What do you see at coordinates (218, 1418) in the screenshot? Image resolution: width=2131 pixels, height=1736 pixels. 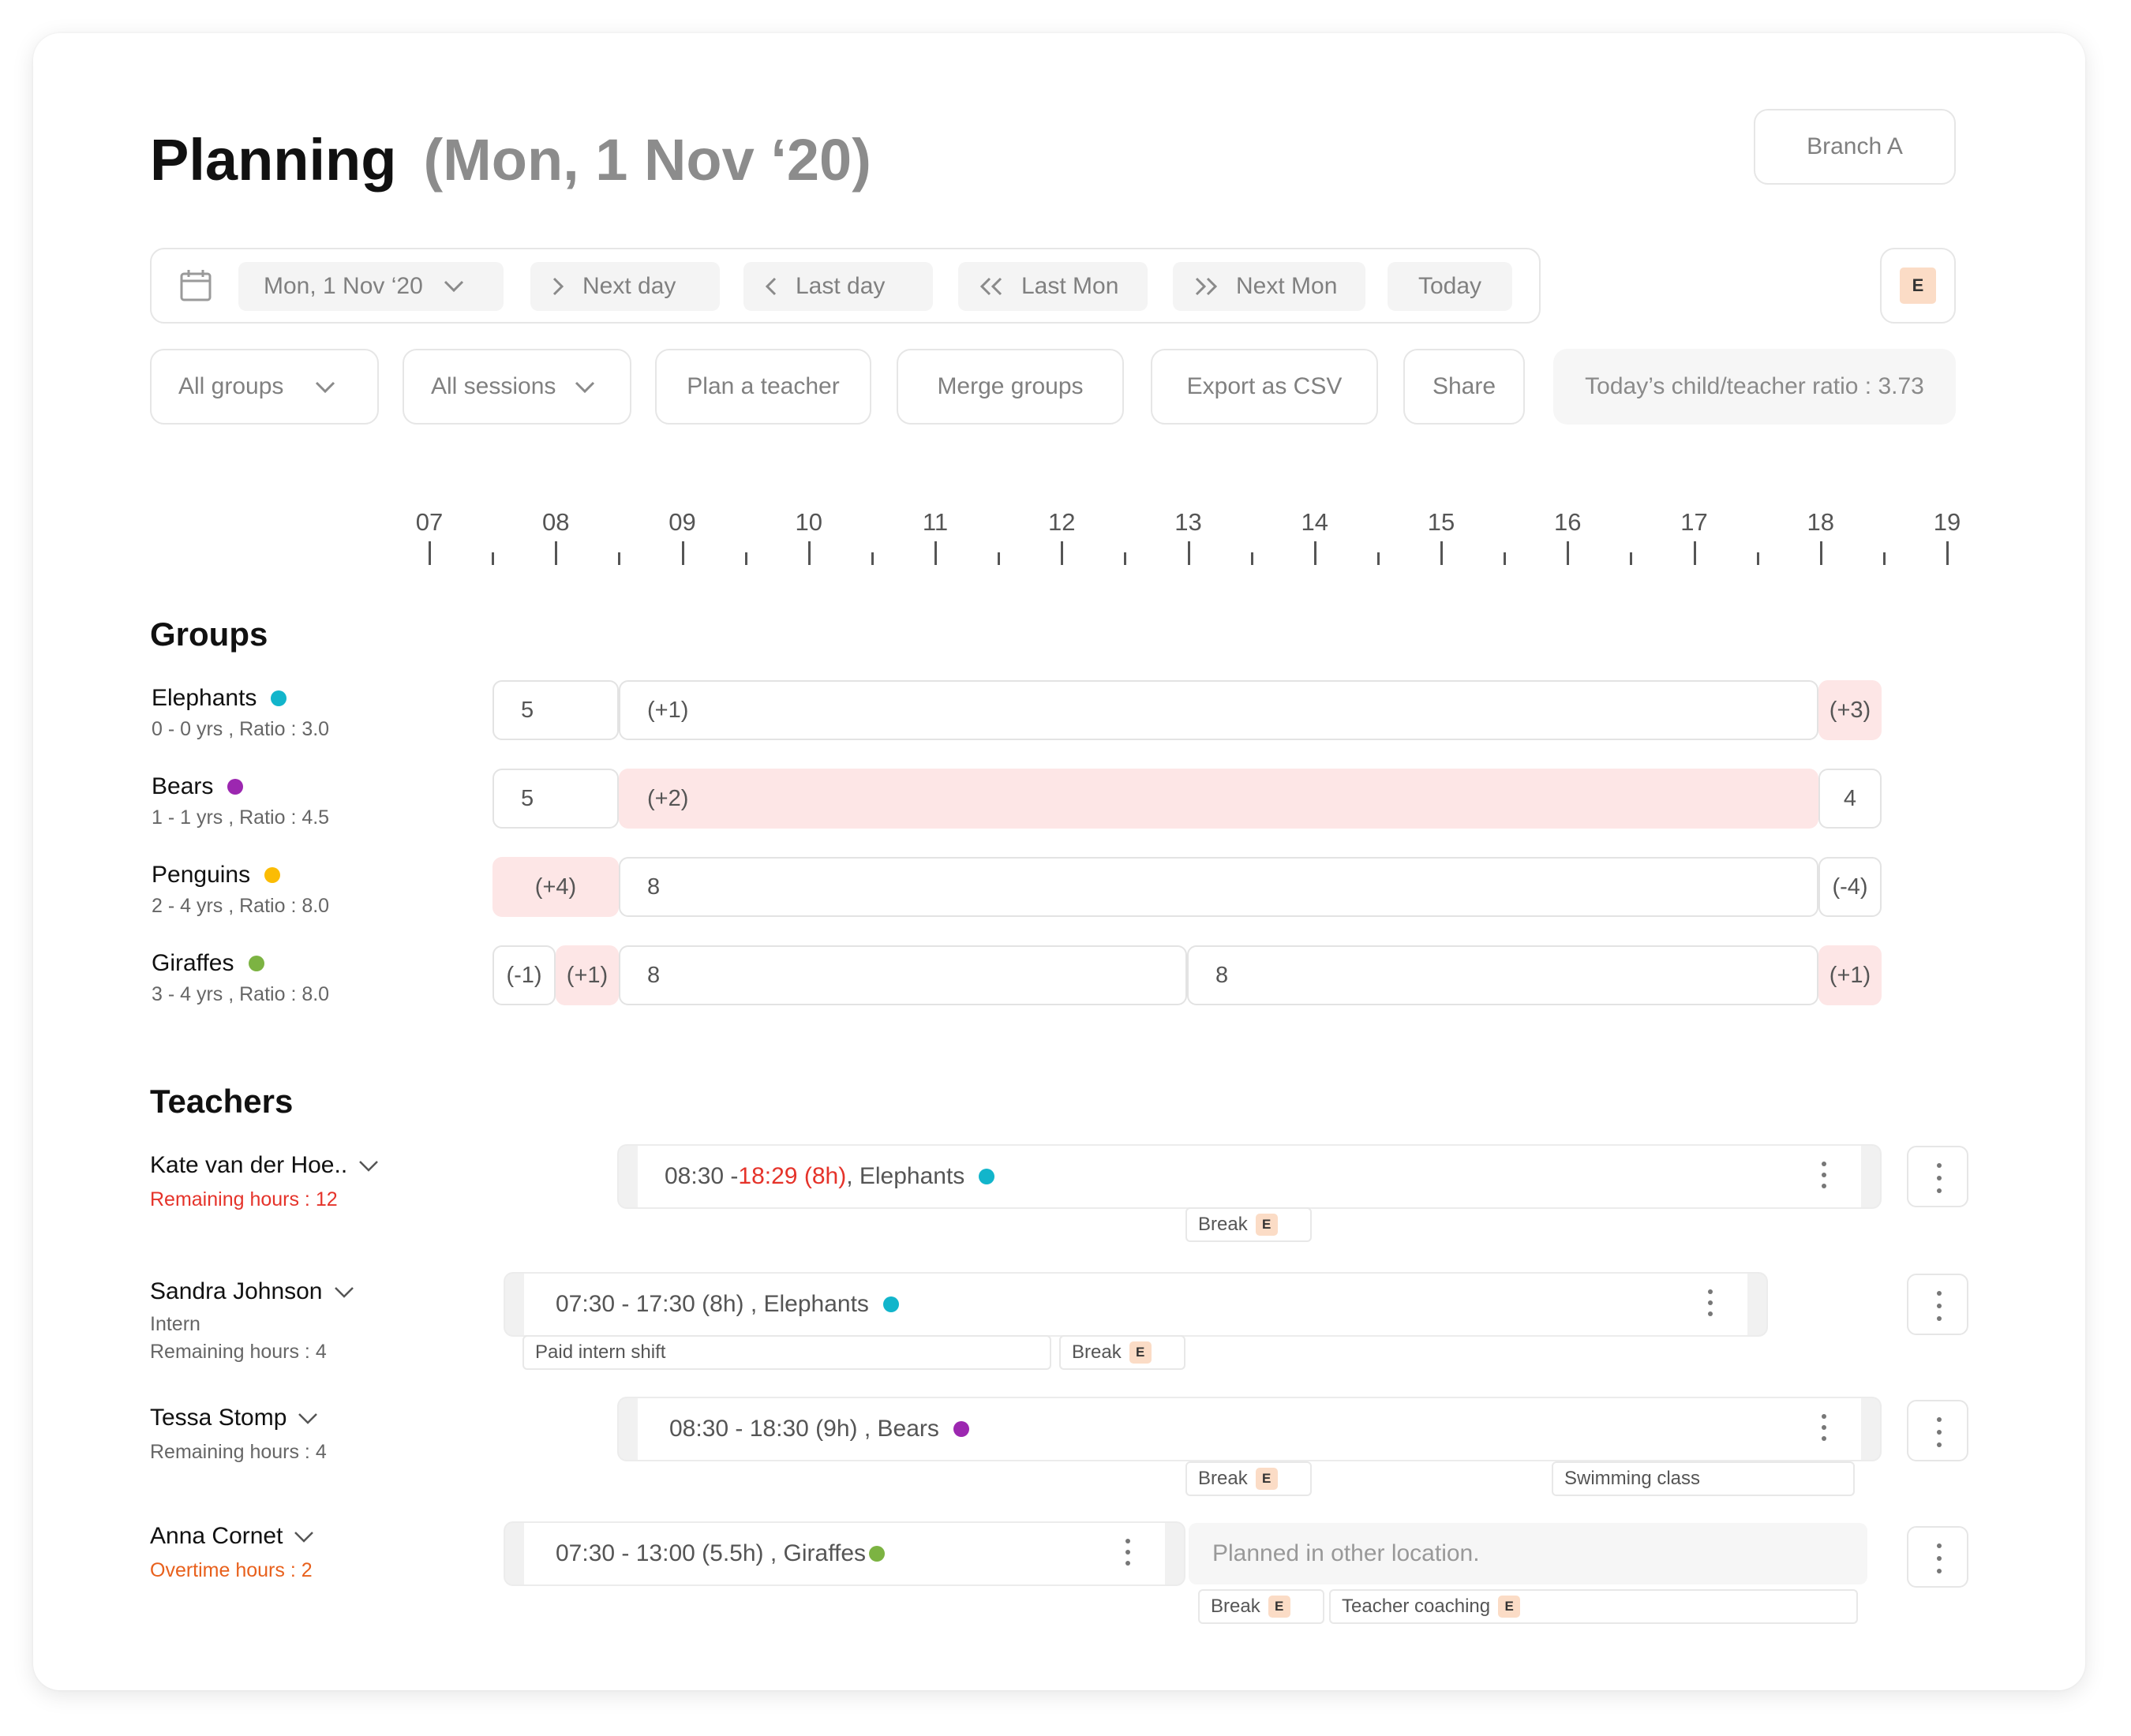 I see `teacher-name: Tessa Stomp` at bounding box center [218, 1418].